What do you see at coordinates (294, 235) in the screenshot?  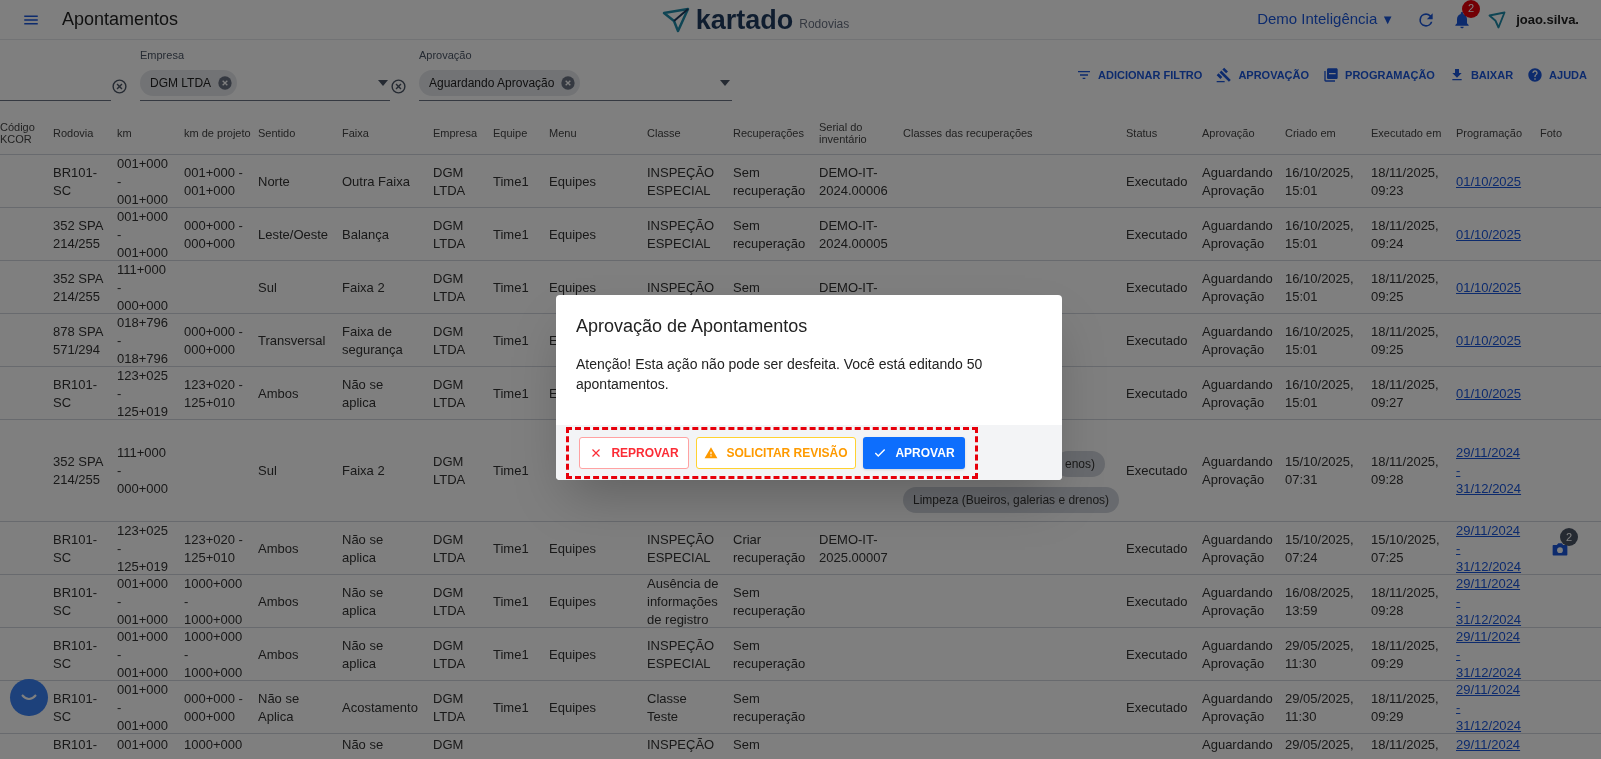 I see `table-cell-text: Leste/Oeste` at bounding box center [294, 235].